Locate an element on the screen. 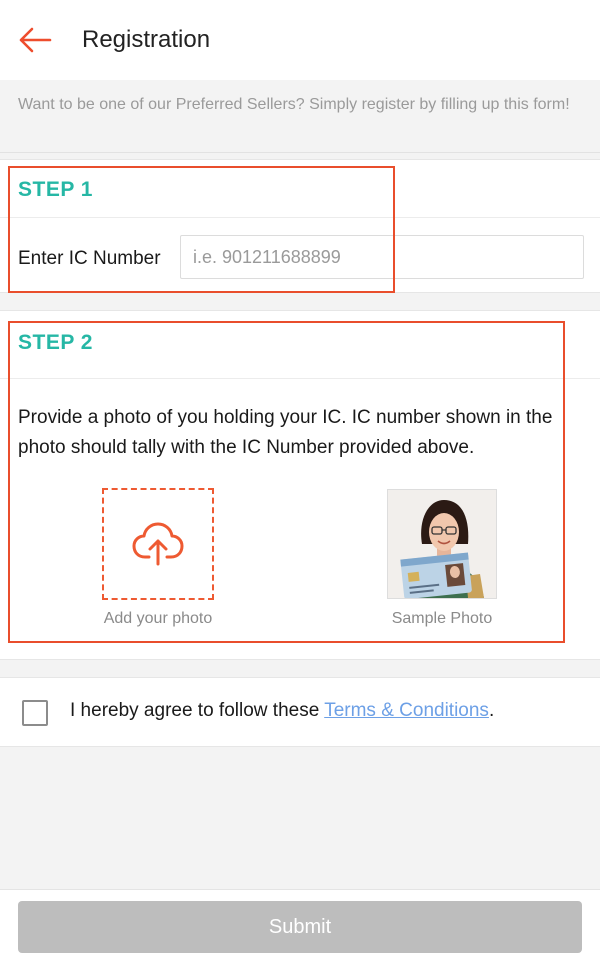  terms-agreement-prefix: I hereby agree to follow these is located at coordinates (197, 710).